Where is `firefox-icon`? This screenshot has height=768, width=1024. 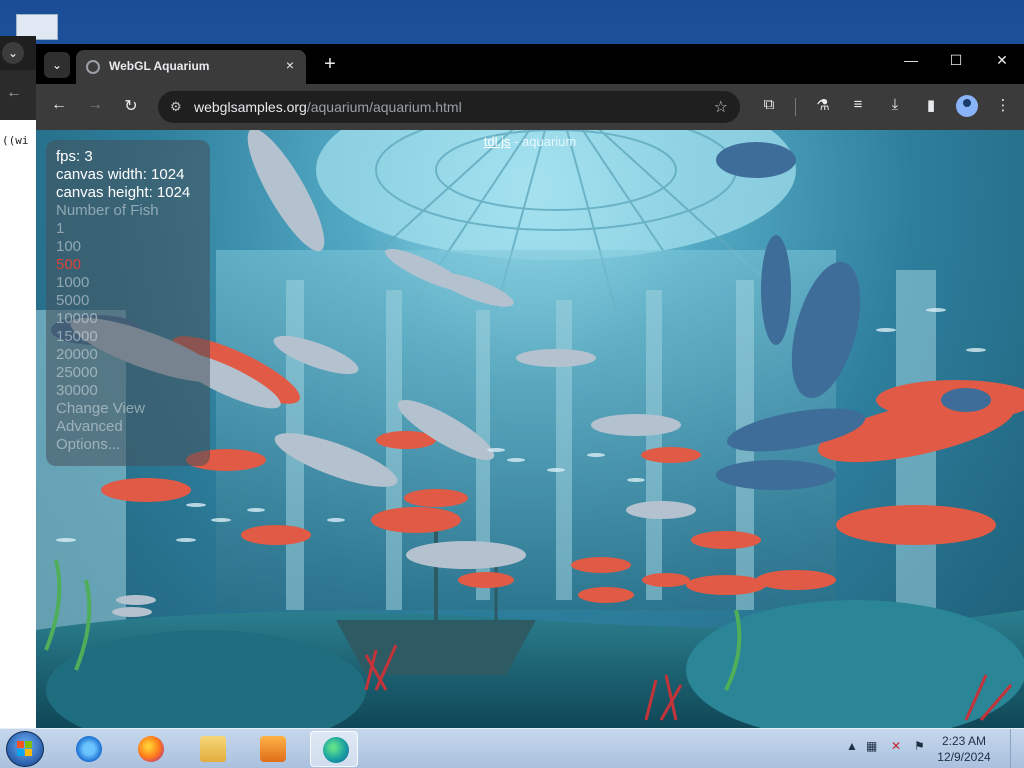 firefox-icon is located at coordinates (151, 749).